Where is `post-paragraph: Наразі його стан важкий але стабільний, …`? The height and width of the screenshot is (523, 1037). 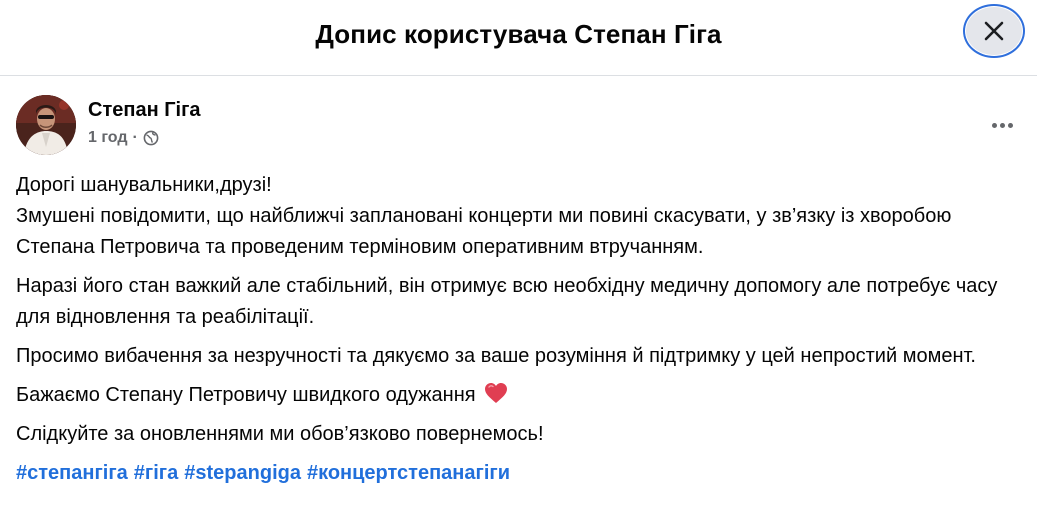 post-paragraph: Наразі його стан важкий але стабільний, … is located at coordinates (521, 302).